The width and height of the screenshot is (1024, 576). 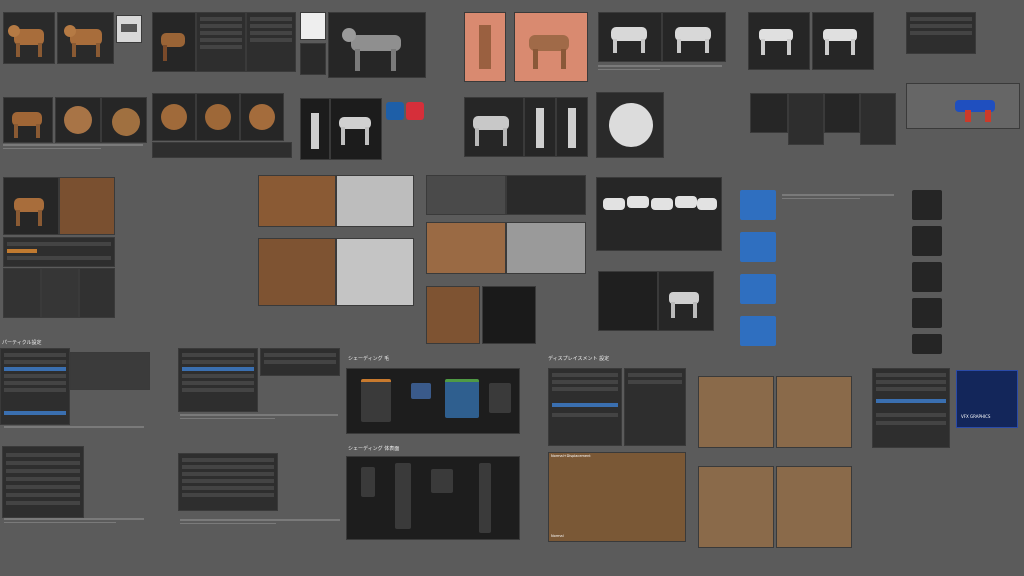 I want to click on caption-brush, so click(x=838, y=197).